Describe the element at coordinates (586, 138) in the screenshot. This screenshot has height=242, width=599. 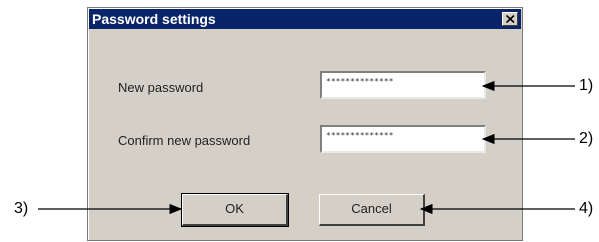
I see `callout-2: 2)` at that location.